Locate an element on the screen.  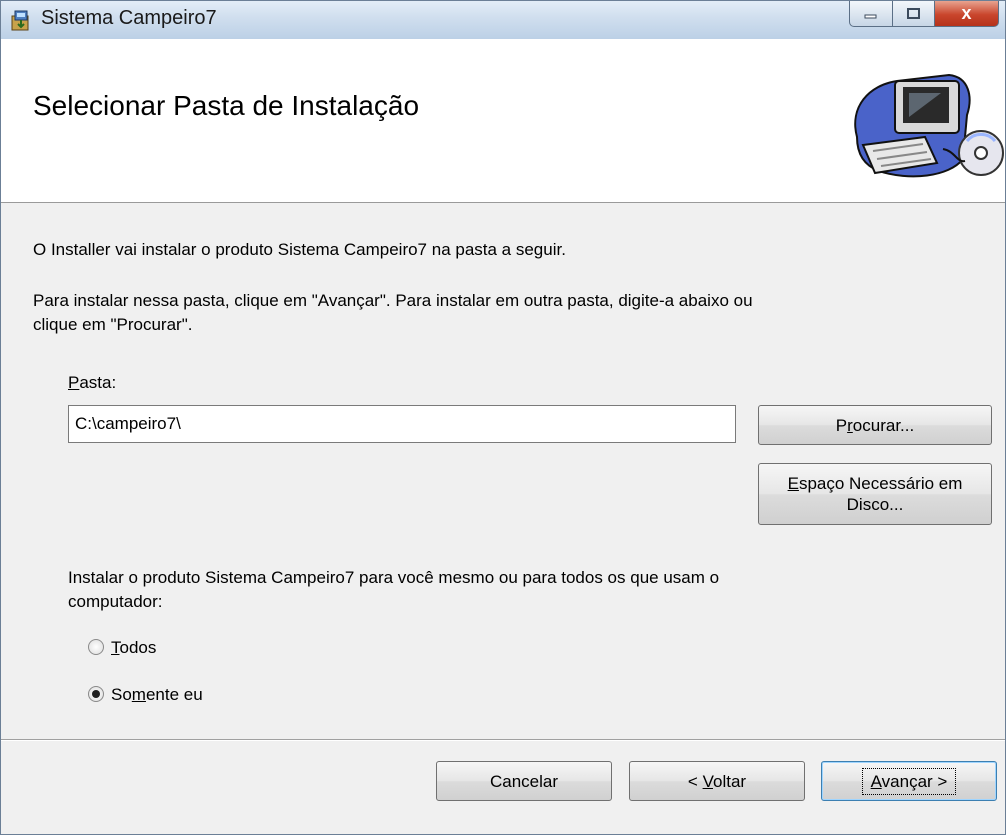
install-for-text-line2: computador: is located at coordinates (115, 601).